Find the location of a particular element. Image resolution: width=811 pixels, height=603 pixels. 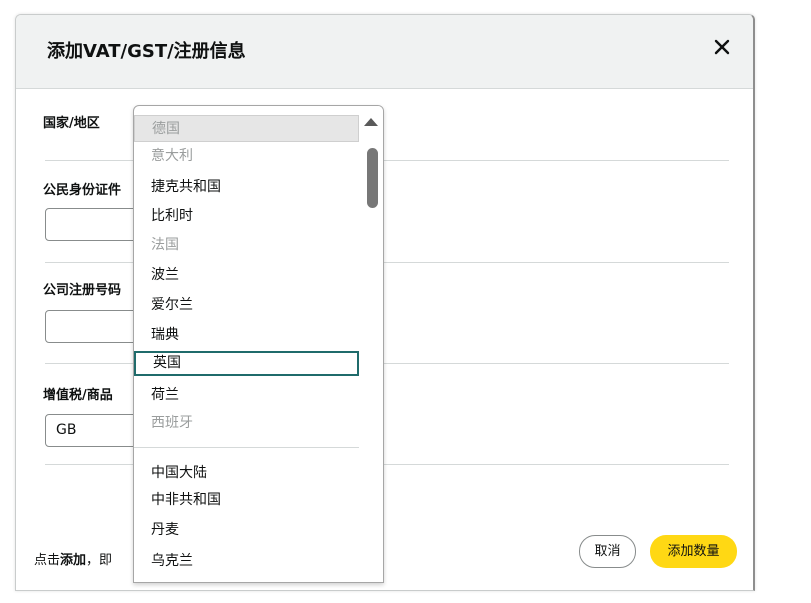

dropdown-option: 乌克兰 is located at coordinates (246, 561).